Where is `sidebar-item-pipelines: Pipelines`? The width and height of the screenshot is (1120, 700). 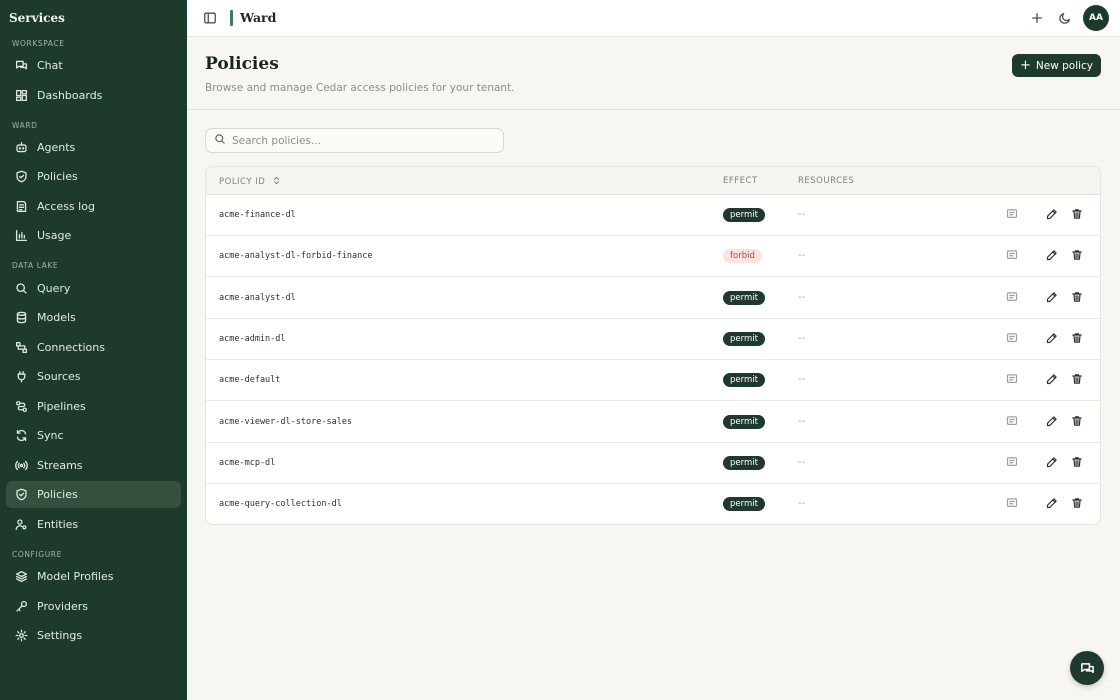 sidebar-item-pipelines: Pipelines is located at coordinates (93, 406).